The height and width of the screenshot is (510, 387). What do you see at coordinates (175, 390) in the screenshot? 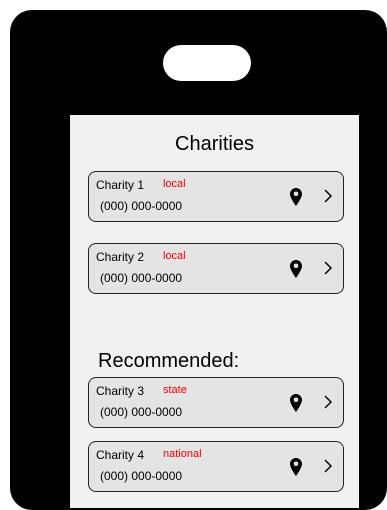
I see `charity-scope-tag: state` at bounding box center [175, 390].